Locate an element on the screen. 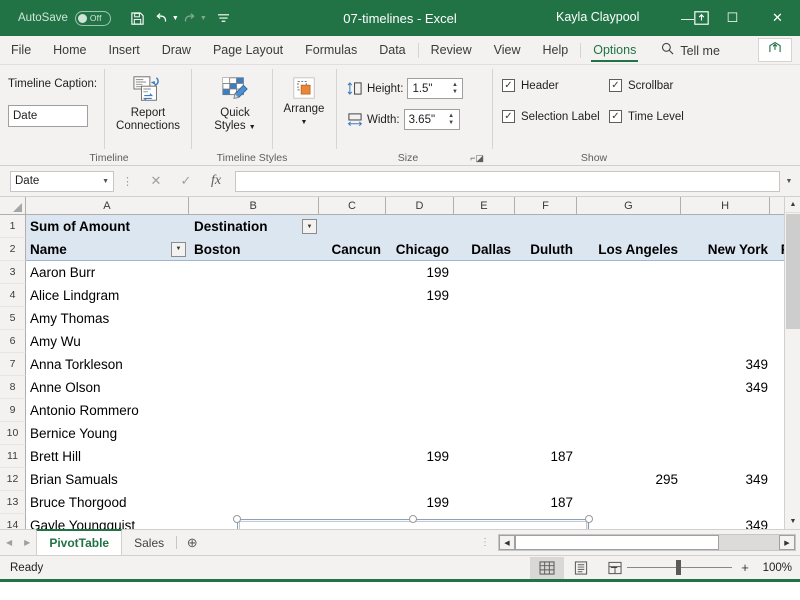  cell-f1 is located at coordinates (550, 226).